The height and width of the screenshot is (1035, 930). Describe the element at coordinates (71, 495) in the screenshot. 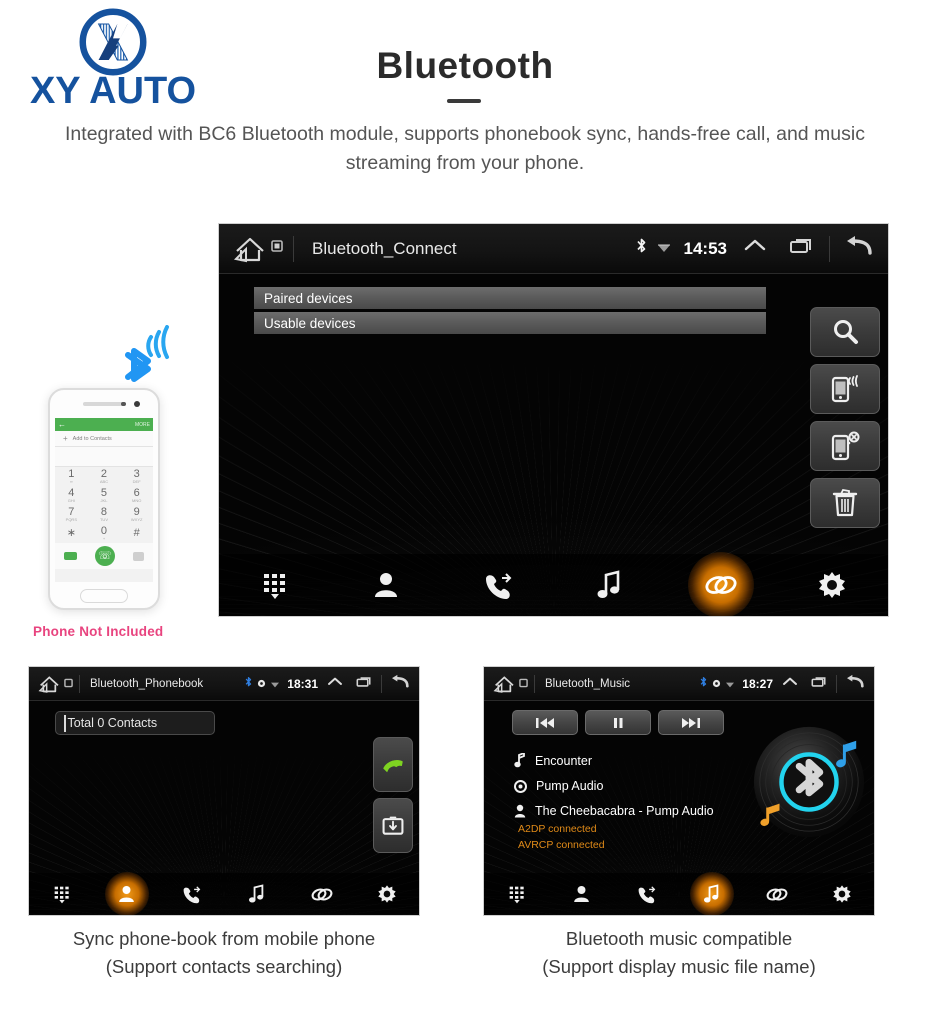

I see `phone-key: 4 GHI` at that location.